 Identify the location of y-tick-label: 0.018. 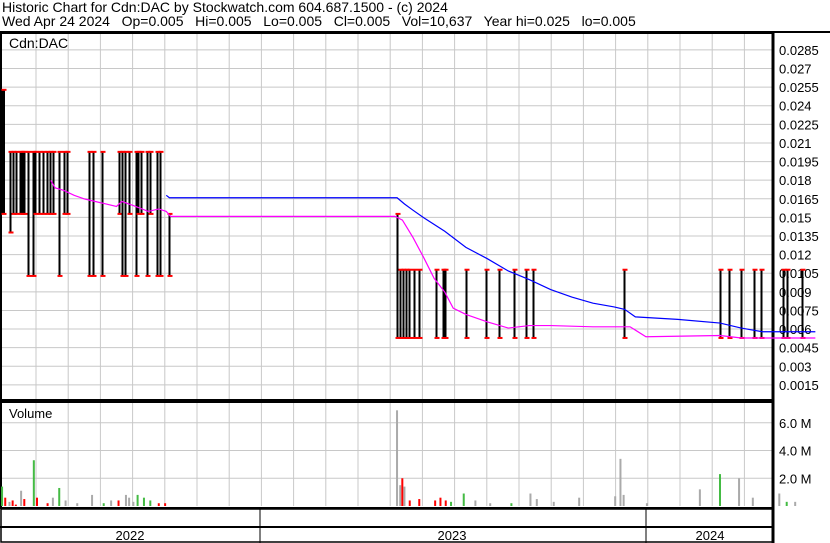
(795, 180).